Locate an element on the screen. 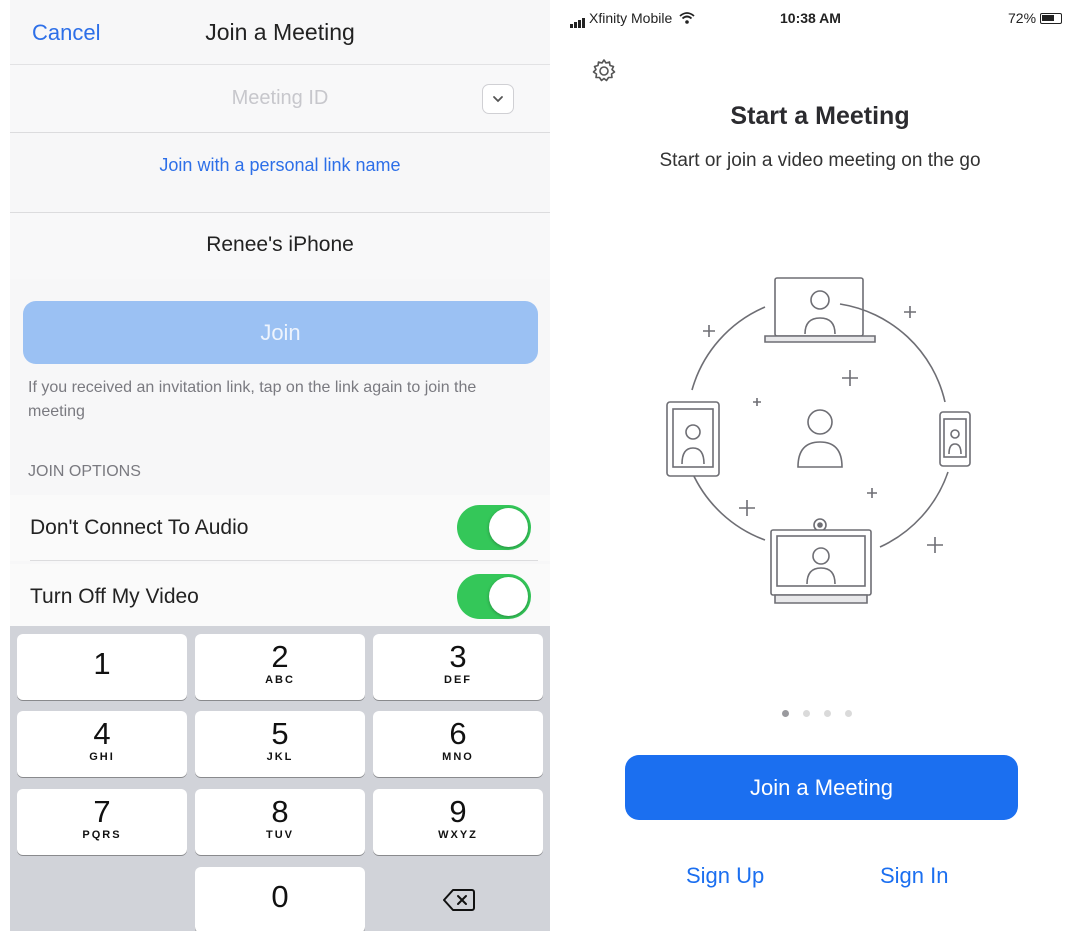 The width and height of the screenshot is (1076, 931). carrier-info: Xfinity Mobile is located at coordinates (632, 19).